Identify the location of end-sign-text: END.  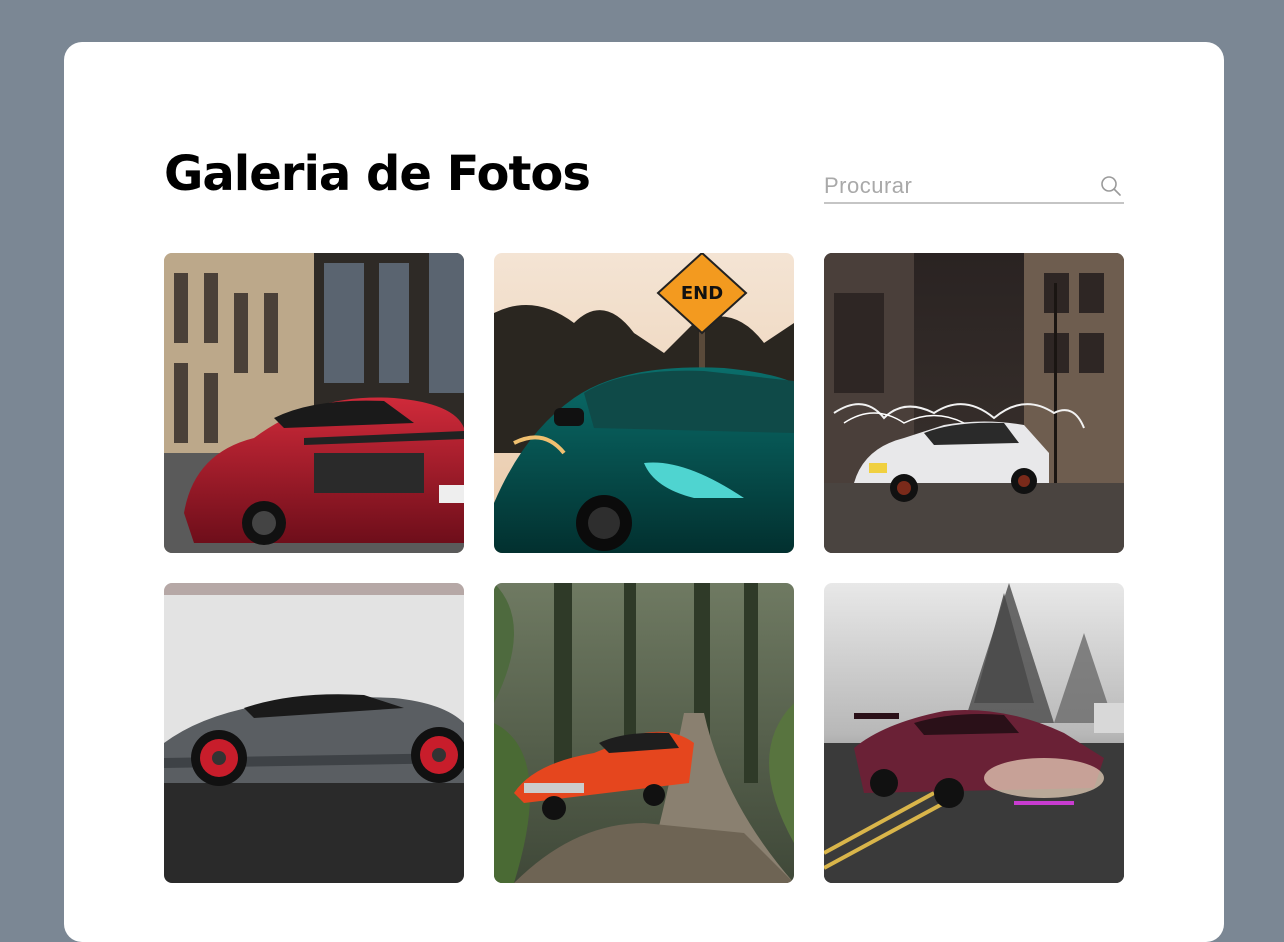
(702, 293).